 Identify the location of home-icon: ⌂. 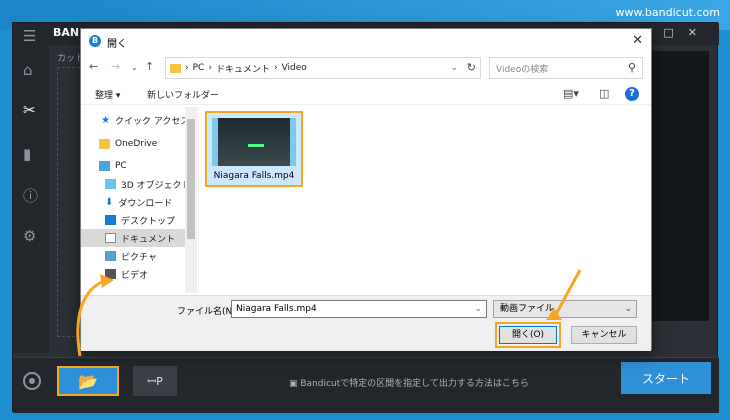
(28, 70).